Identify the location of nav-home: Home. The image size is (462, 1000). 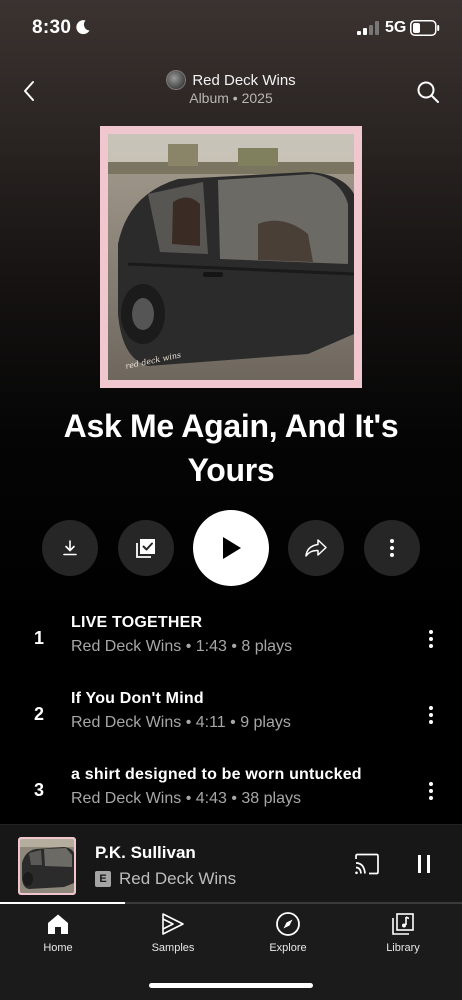
(58, 935).